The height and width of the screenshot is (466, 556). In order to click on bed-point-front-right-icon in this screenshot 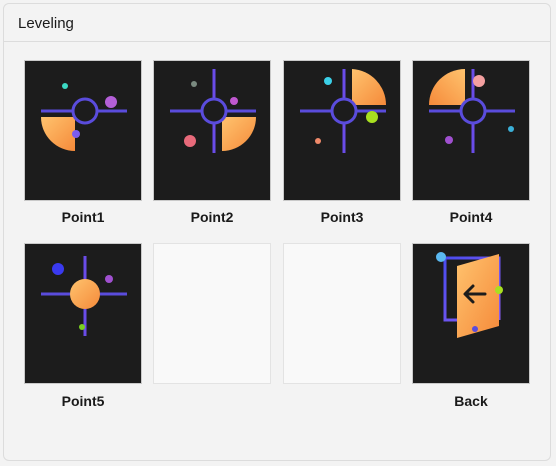, I will do `click(213, 111)`.